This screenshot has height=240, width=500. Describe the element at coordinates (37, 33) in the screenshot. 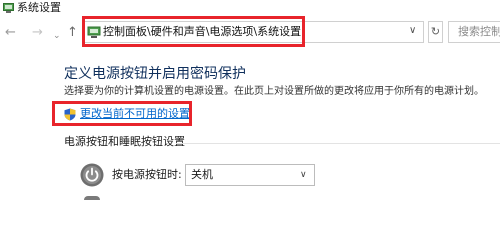

I see `forward-button: →` at that location.